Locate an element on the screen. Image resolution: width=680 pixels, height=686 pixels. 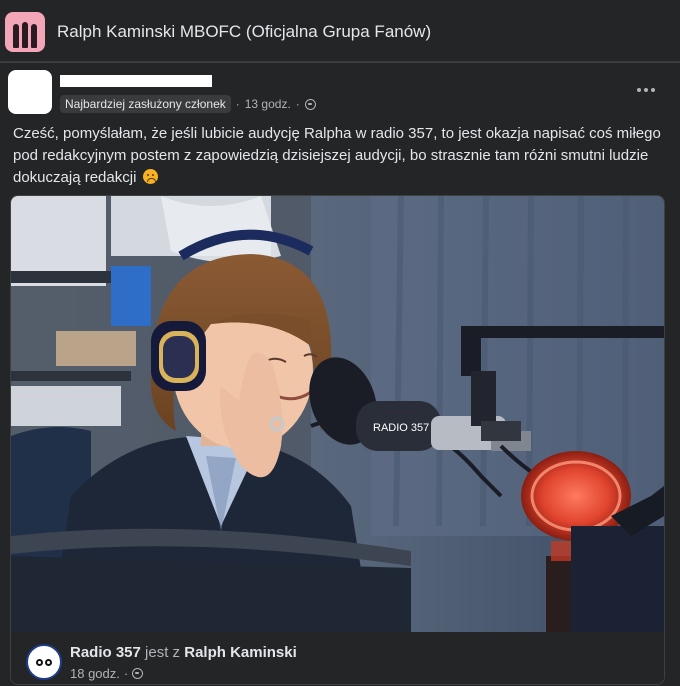
post-time: 13 godz. is located at coordinates (268, 104).